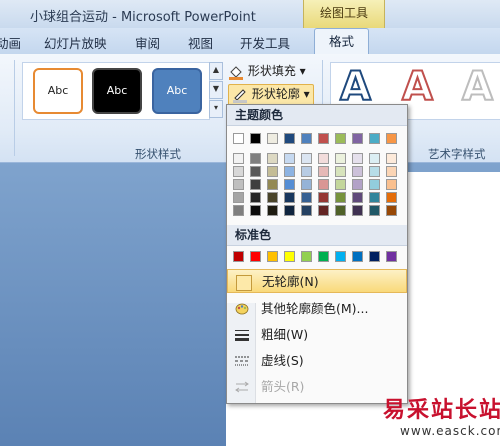 The image size is (500, 446). I want to click on paint-bucket-icon, so click(236, 72).